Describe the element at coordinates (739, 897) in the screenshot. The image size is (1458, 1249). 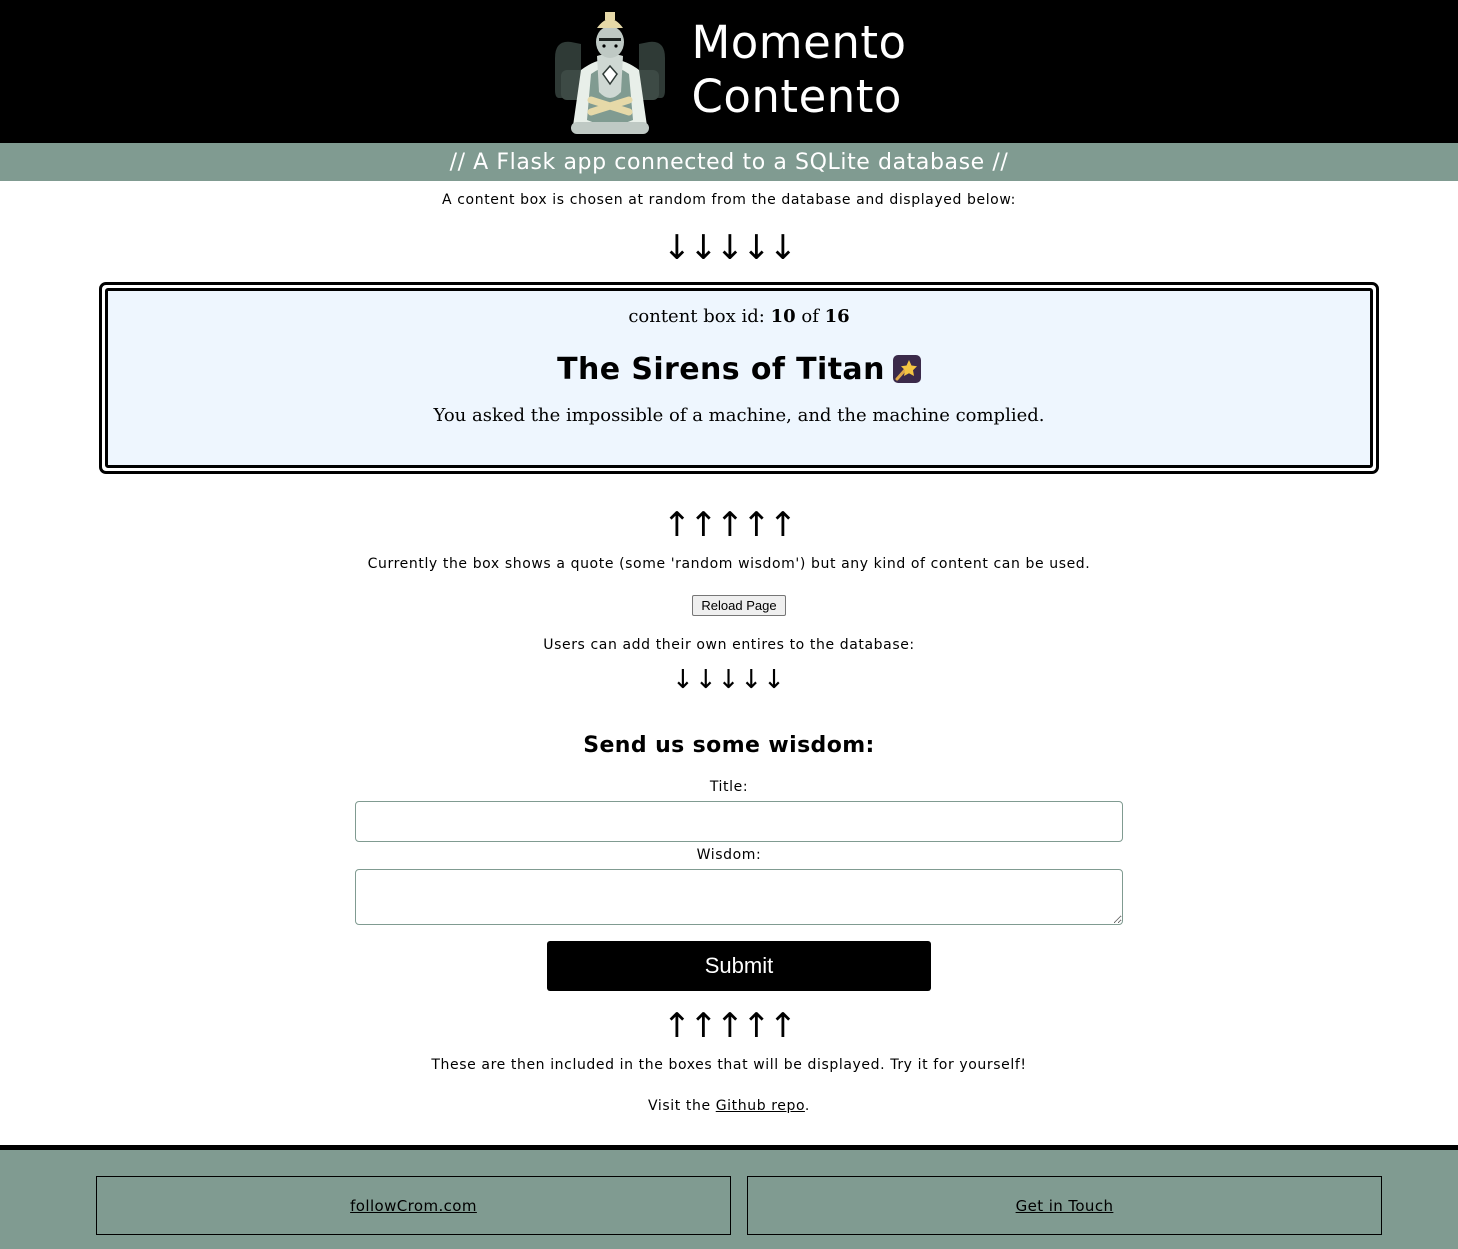
I see `wisdom-textarea` at that location.